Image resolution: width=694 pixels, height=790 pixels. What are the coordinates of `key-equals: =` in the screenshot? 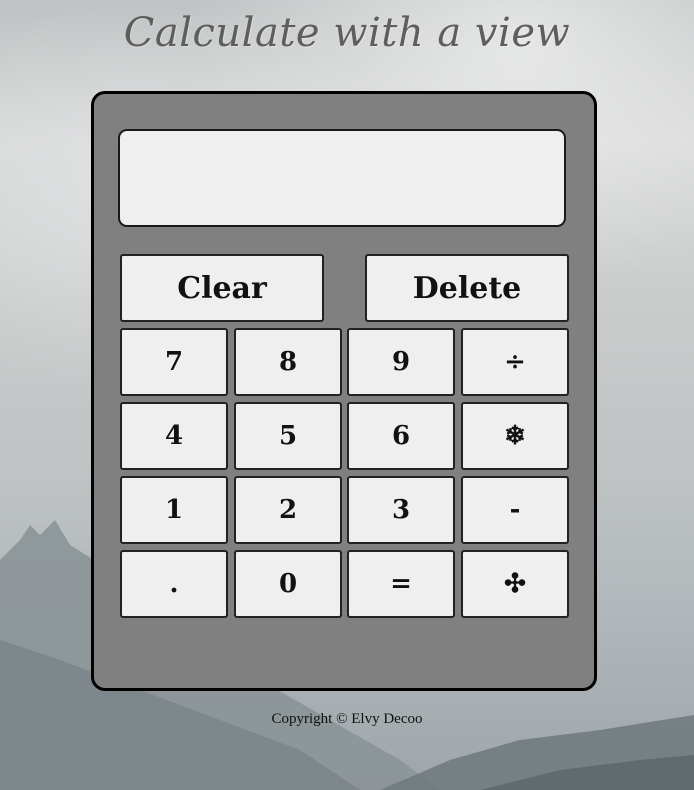 It's located at (401, 584).